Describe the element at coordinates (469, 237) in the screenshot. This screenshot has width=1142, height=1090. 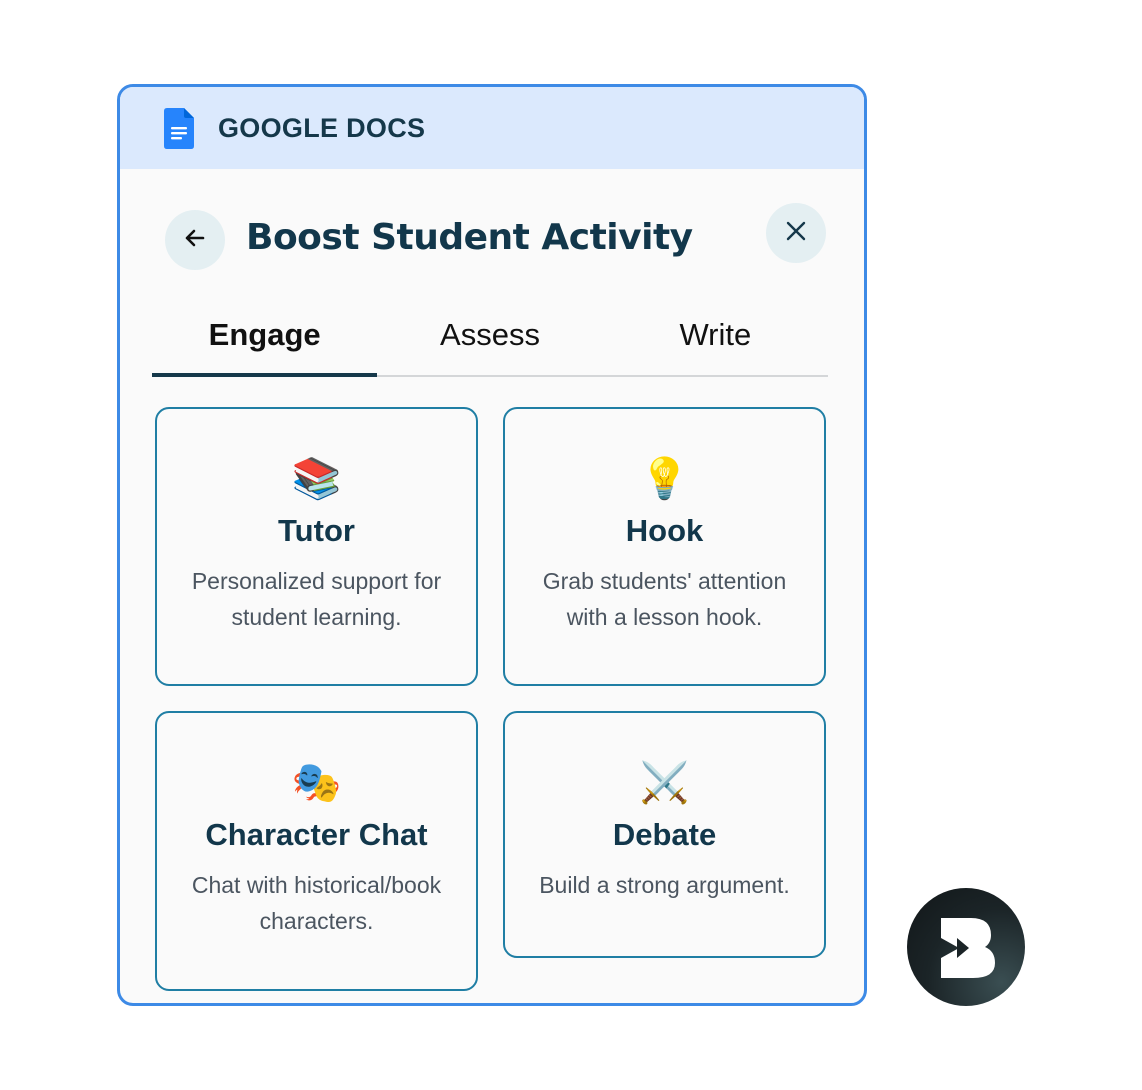
I see `page-title: Boost Student Activity` at that location.